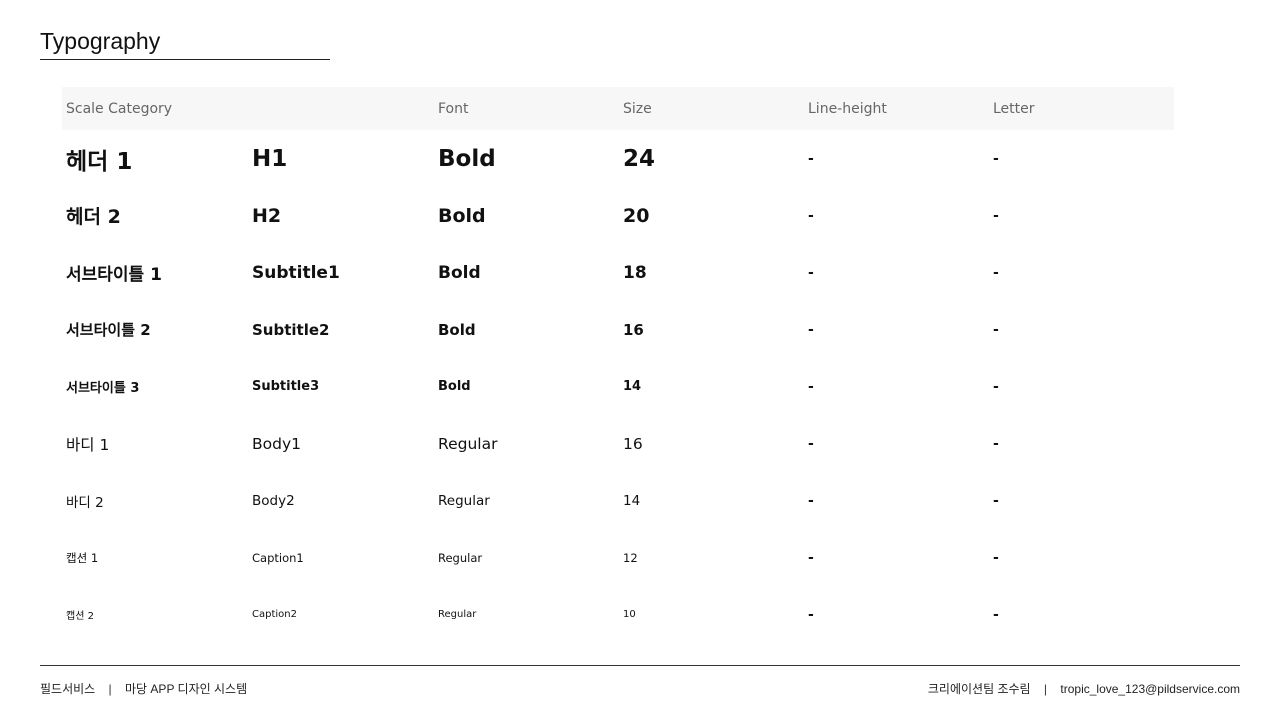  What do you see at coordinates (185, 59) in the screenshot?
I see `title-underline` at bounding box center [185, 59].